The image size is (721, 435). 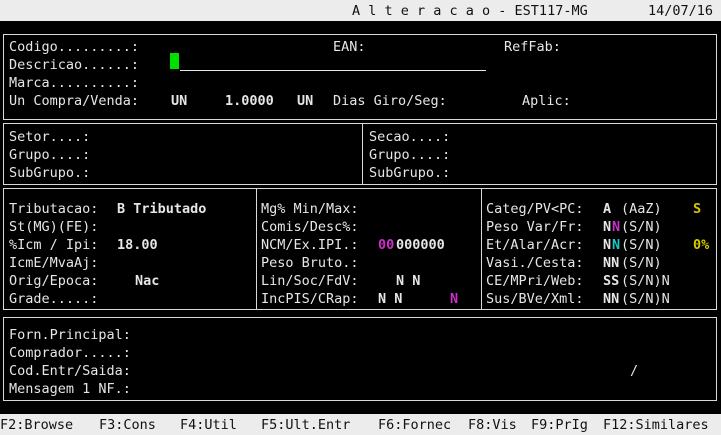 I want to click on orig-label: Orig/Epoca:, so click(x=54, y=281).